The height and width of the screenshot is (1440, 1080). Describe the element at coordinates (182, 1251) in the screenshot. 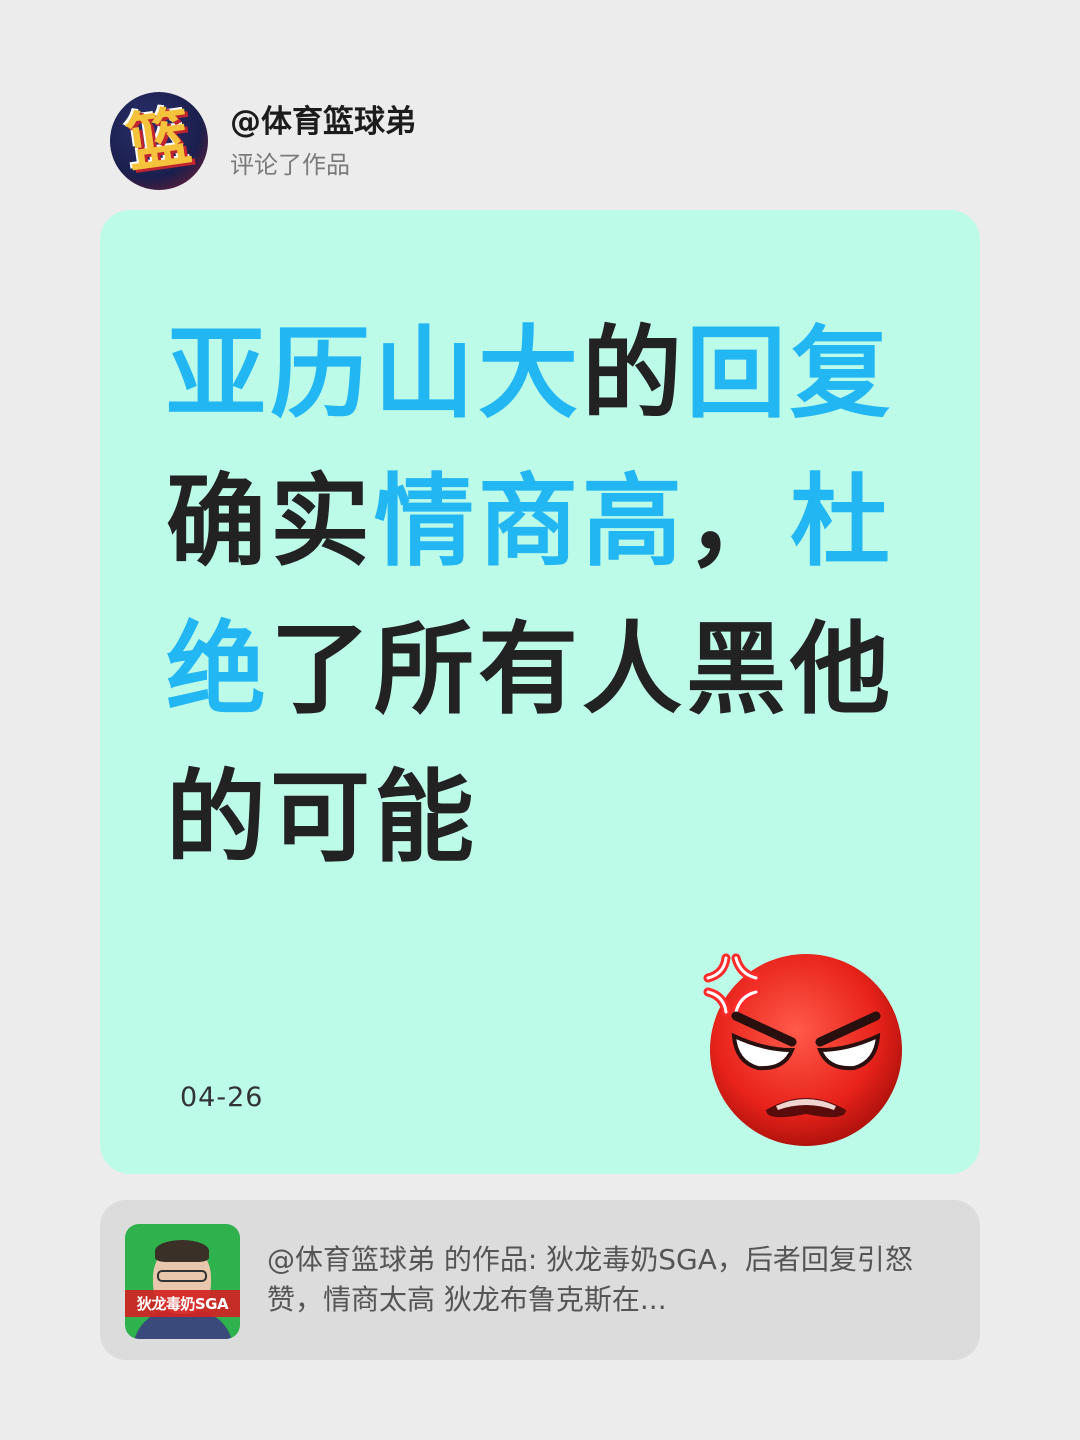

I see `thumbnail-person-hair` at that location.